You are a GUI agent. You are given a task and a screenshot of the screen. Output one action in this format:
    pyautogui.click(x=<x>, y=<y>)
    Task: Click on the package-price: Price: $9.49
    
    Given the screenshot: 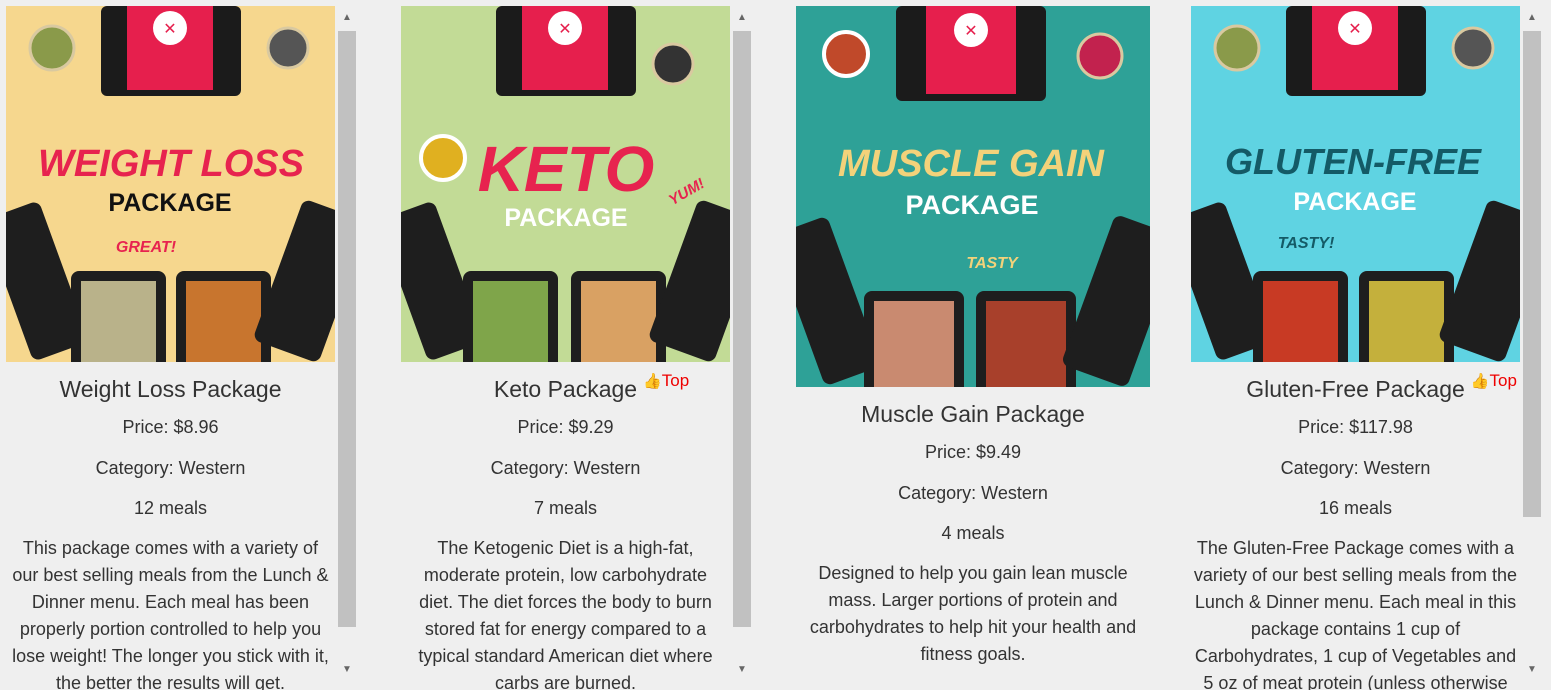 What is the action you would take?
    pyautogui.click(x=973, y=452)
    